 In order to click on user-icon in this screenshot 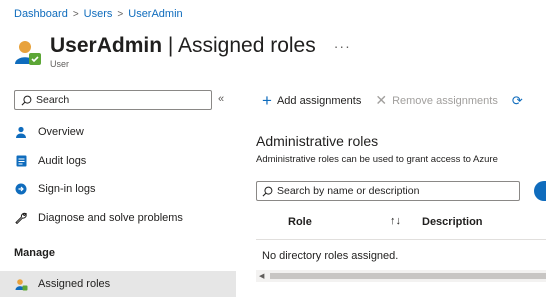, I will do `click(28, 53)`.